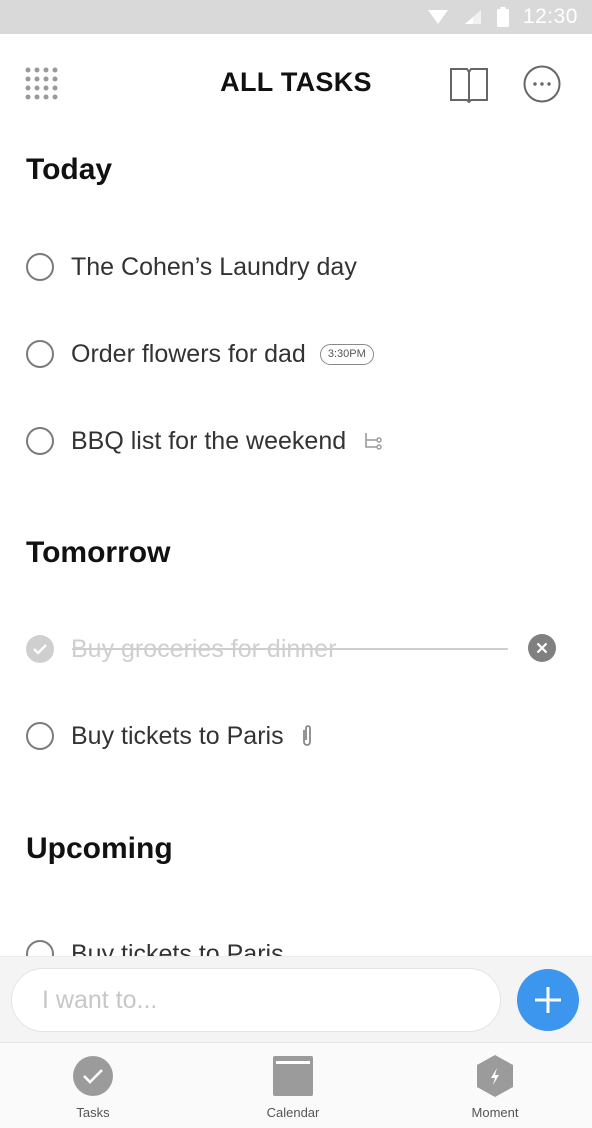 Image resolution: width=592 pixels, height=1128 pixels. I want to click on section-title-upcoming: Upcoming, so click(99, 848).